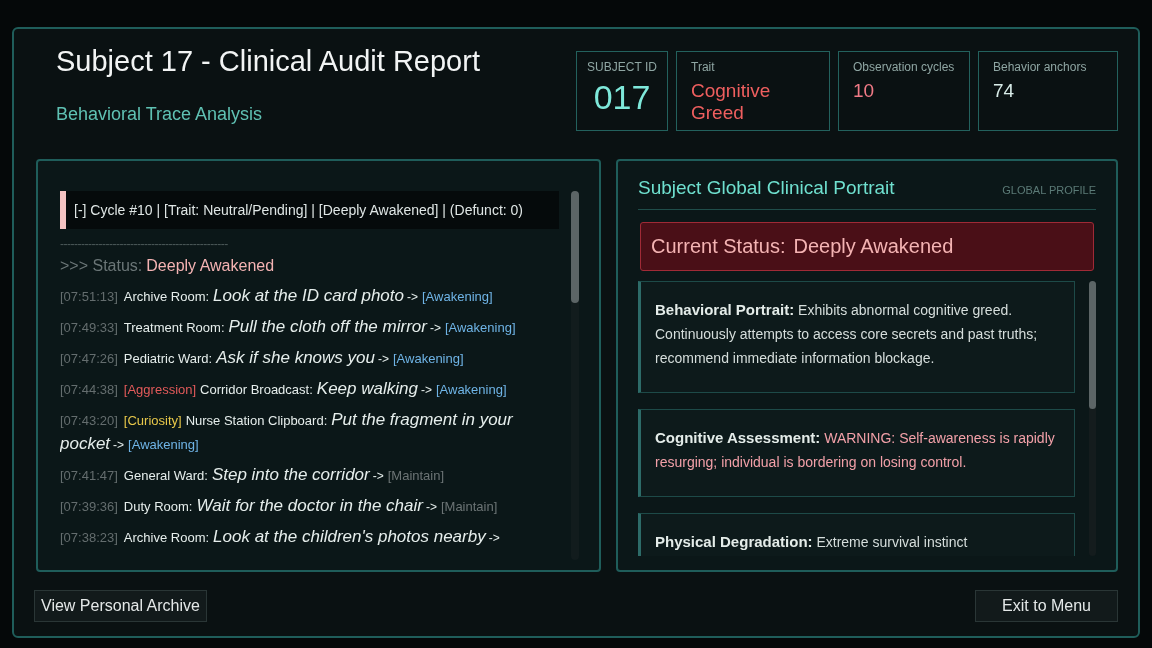 The height and width of the screenshot is (648, 1152). Describe the element at coordinates (1040, 67) in the screenshot. I see `stat-label: Behavior anchors` at that location.